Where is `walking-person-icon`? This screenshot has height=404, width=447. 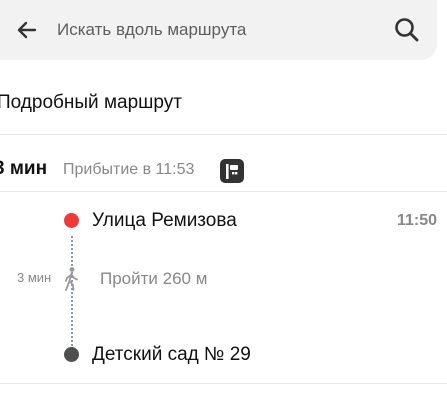
walking-person-icon is located at coordinates (71, 279).